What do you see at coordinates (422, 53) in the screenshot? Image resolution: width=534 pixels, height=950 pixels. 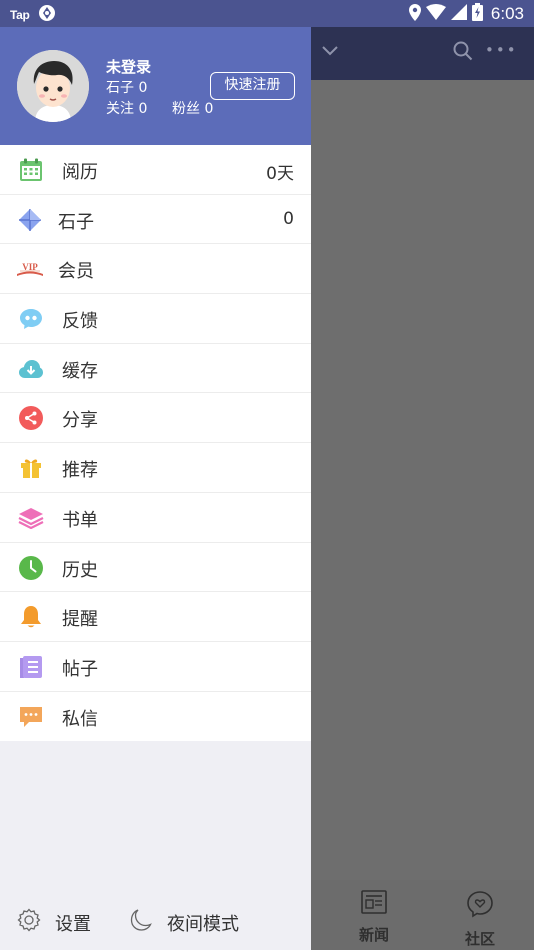 I see `background-app-header: •••` at bounding box center [422, 53].